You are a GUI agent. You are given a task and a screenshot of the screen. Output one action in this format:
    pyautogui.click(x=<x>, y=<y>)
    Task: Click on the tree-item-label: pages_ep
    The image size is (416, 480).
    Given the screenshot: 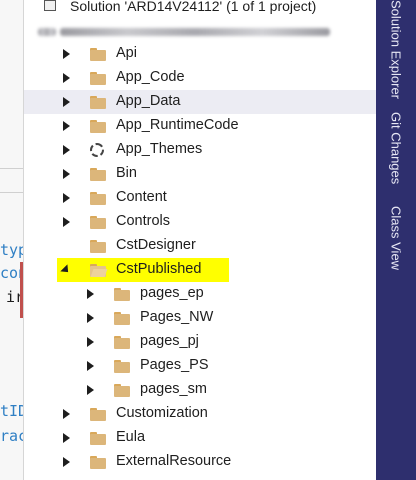 What is the action you would take?
    pyautogui.click(x=172, y=293)
    